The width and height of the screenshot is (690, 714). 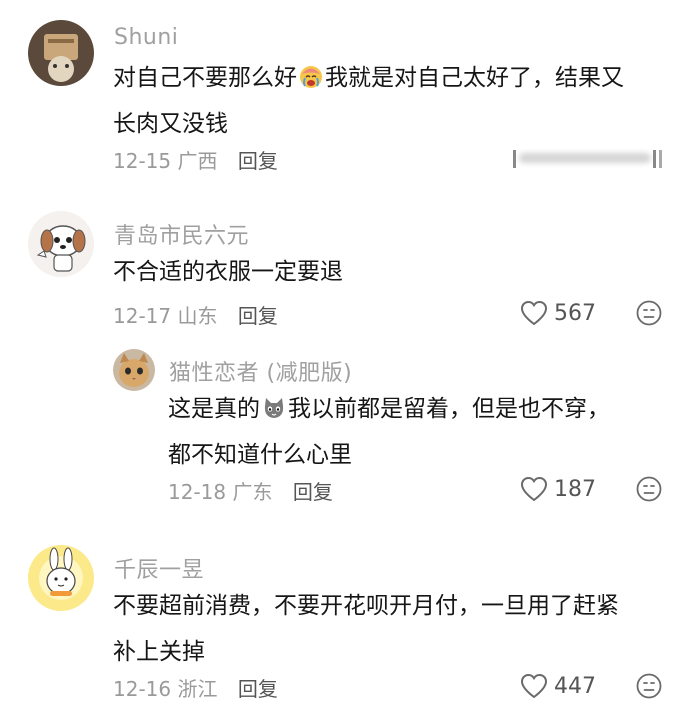 What do you see at coordinates (474, 78) in the screenshot?
I see `comment-text-part: 我就是对自己太好了，结果又` at bounding box center [474, 78].